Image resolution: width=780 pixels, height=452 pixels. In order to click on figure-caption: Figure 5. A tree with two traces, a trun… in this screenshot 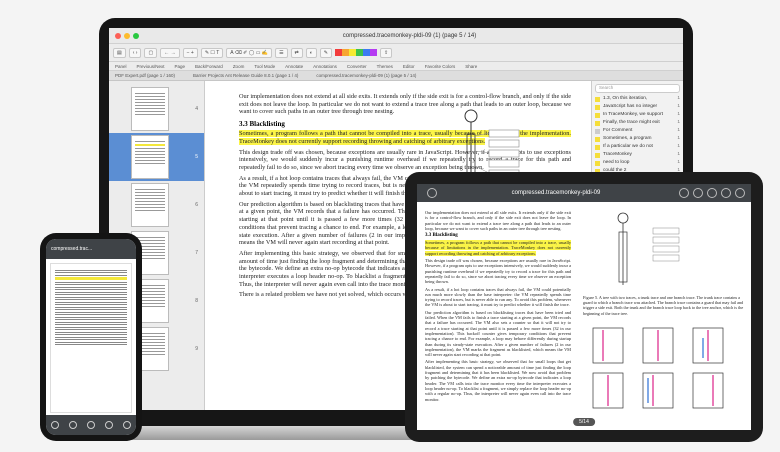, I will do `click(663, 305)`.